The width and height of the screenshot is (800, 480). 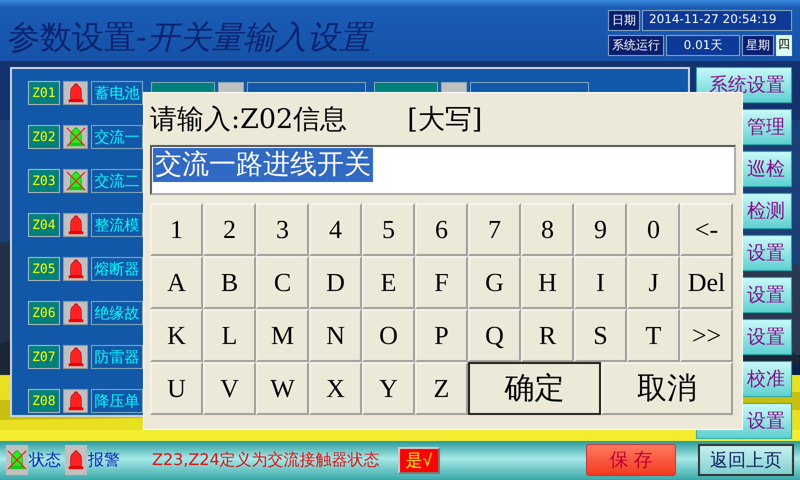 What do you see at coordinates (706, 229) in the screenshot?
I see `key-button: <-` at bounding box center [706, 229].